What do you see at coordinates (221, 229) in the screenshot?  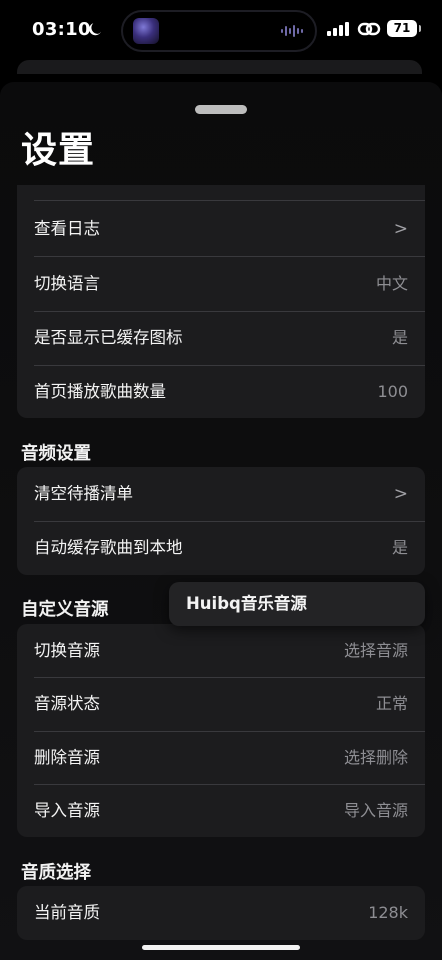 I see `view-log-row: 查看日志 >` at bounding box center [221, 229].